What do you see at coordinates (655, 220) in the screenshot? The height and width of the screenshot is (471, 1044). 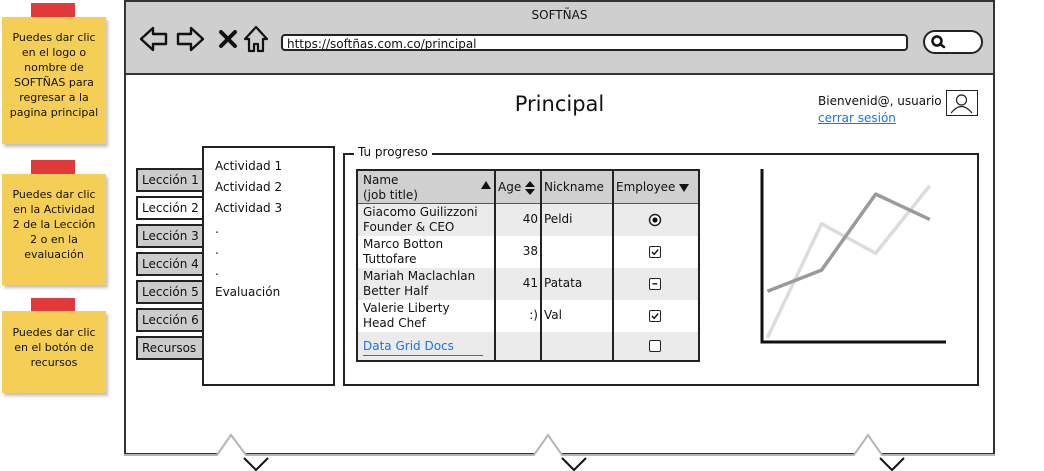 I see `radio-selected-icon` at bounding box center [655, 220].